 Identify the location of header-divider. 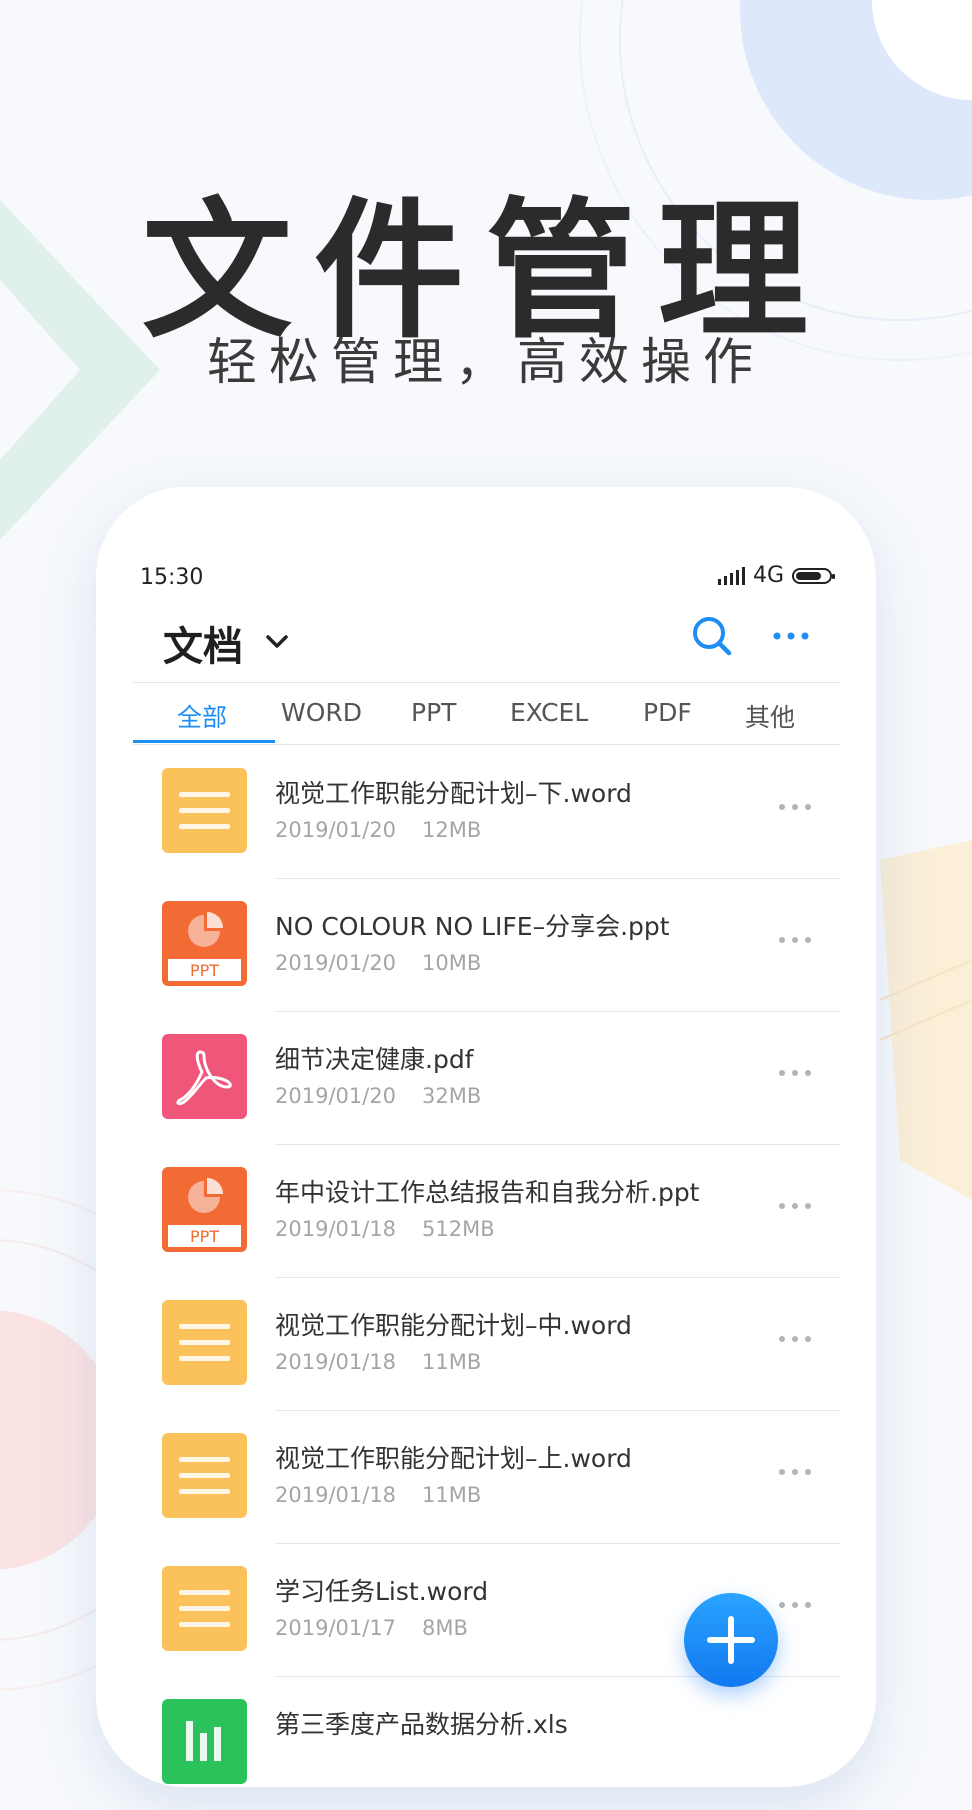
(487, 682).